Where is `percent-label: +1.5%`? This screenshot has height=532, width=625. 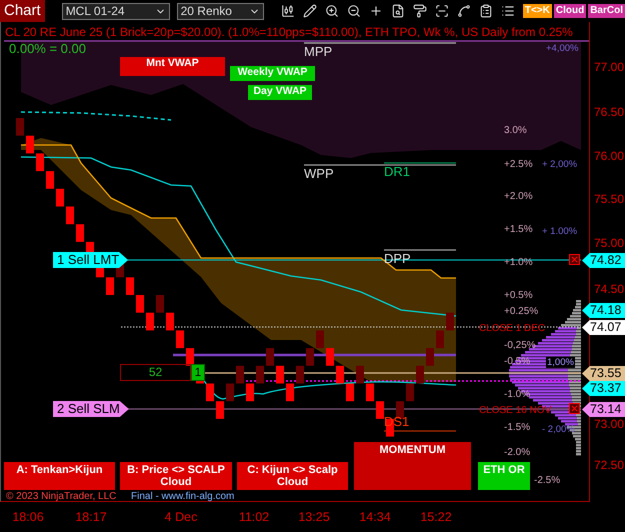
percent-label: +1.5% is located at coordinates (518, 229).